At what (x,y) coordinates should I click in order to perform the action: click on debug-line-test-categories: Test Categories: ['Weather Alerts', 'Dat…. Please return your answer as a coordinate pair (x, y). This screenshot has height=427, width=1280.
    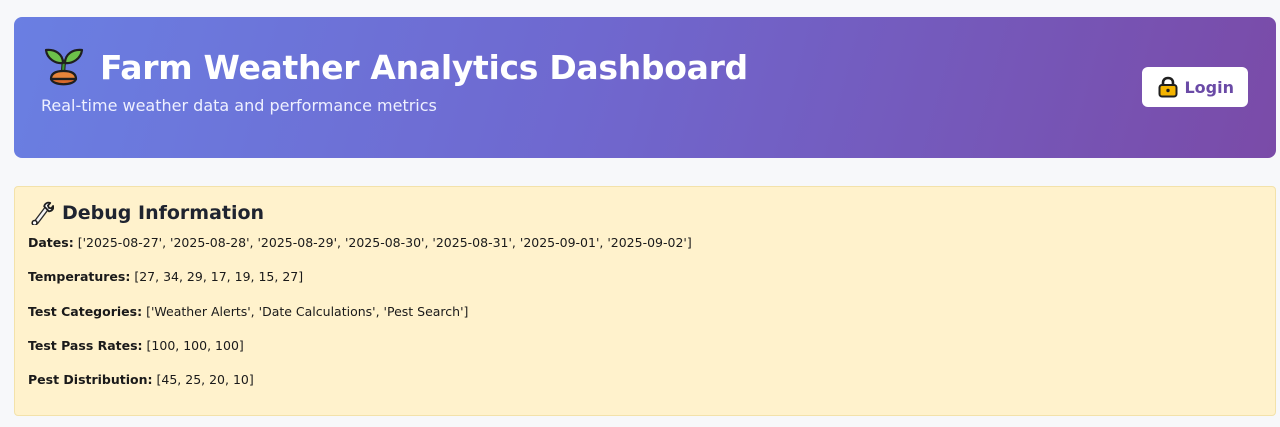
    Looking at the image, I should click on (248, 311).